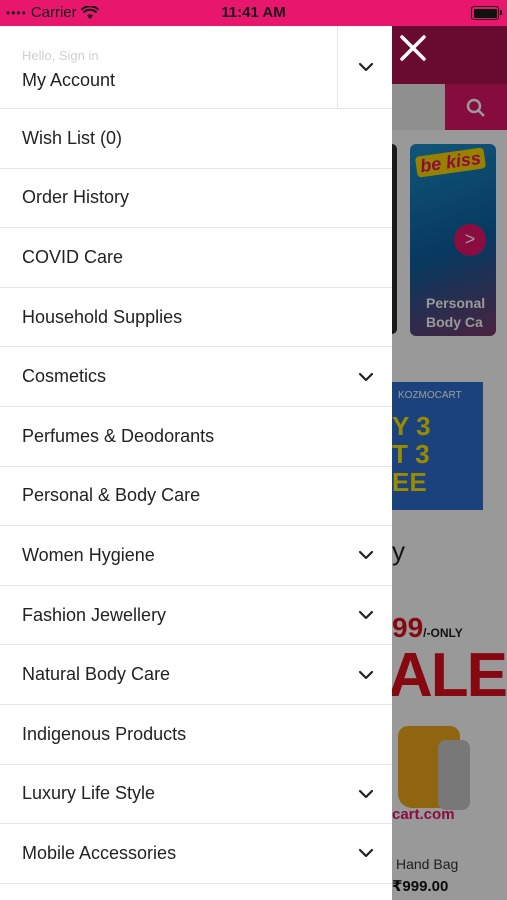 The width and height of the screenshot is (507, 900). What do you see at coordinates (196, 616) in the screenshot?
I see `menu-item: Fashion Jewellery` at bounding box center [196, 616].